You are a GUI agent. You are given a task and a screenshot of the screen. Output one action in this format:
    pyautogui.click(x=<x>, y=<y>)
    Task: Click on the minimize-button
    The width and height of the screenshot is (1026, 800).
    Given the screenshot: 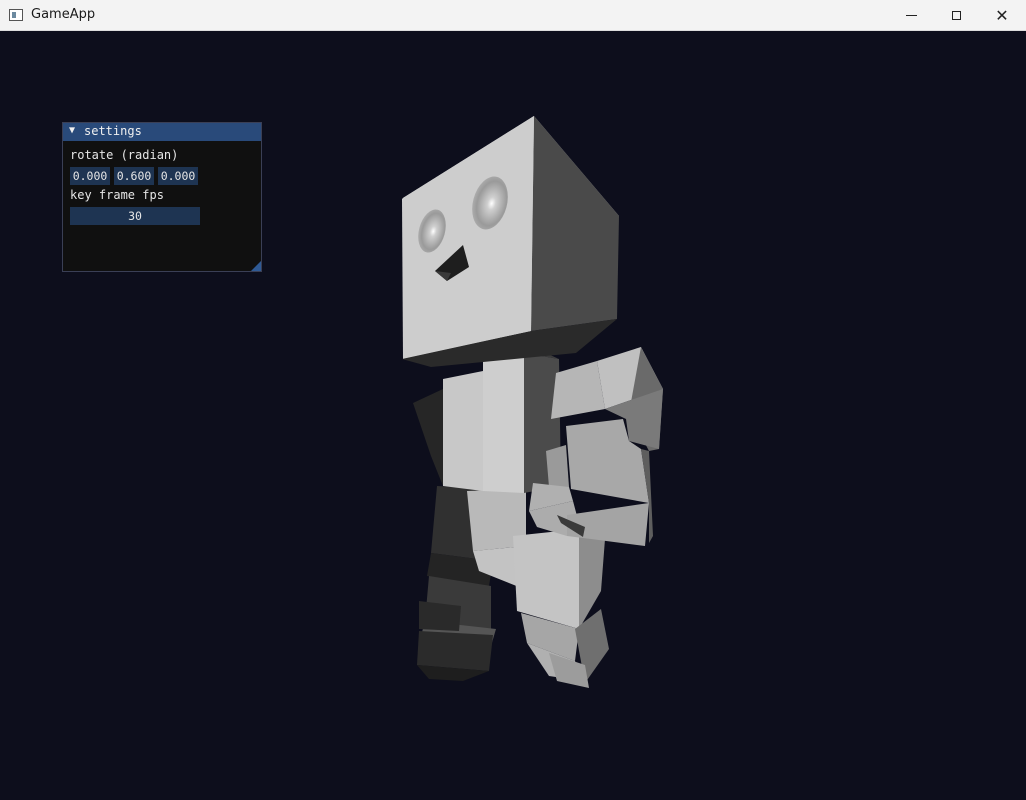 What is the action you would take?
    pyautogui.click(x=911, y=15)
    